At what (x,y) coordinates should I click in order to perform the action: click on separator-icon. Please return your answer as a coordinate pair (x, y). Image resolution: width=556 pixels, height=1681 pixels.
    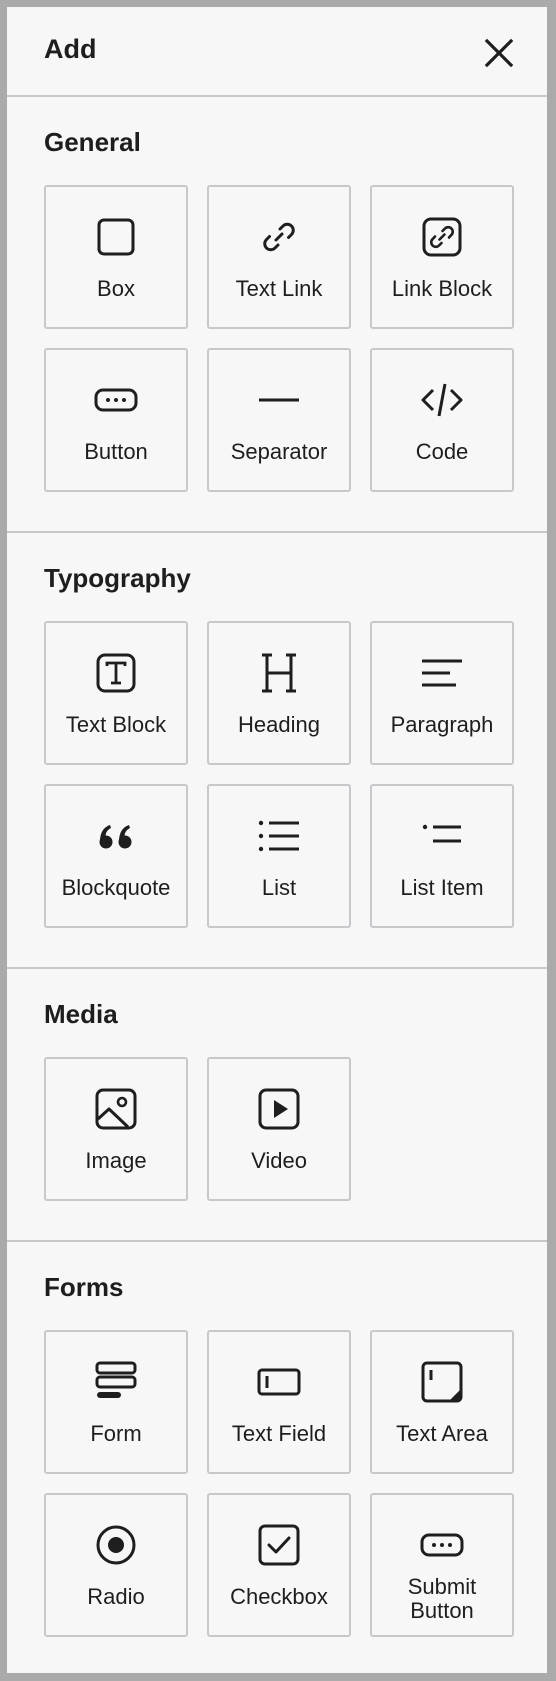
    Looking at the image, I should click on (279, 400).